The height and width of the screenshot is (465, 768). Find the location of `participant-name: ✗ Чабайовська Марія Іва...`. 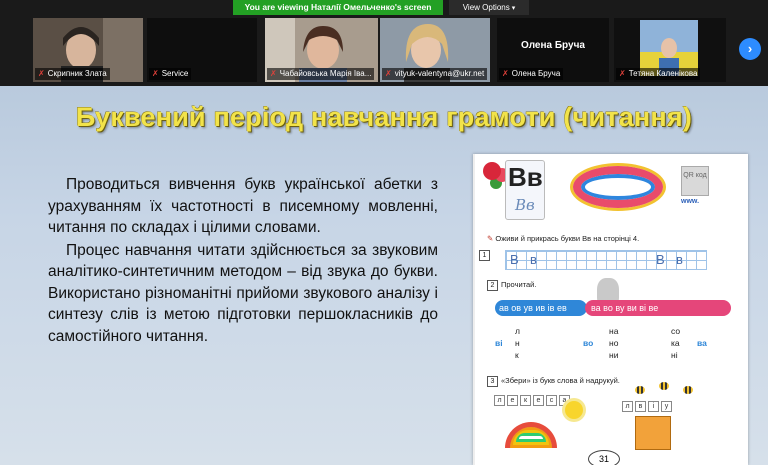

participant-name: ✗ Чабайовська Марія Іва... is located at coordinates (321, 74).